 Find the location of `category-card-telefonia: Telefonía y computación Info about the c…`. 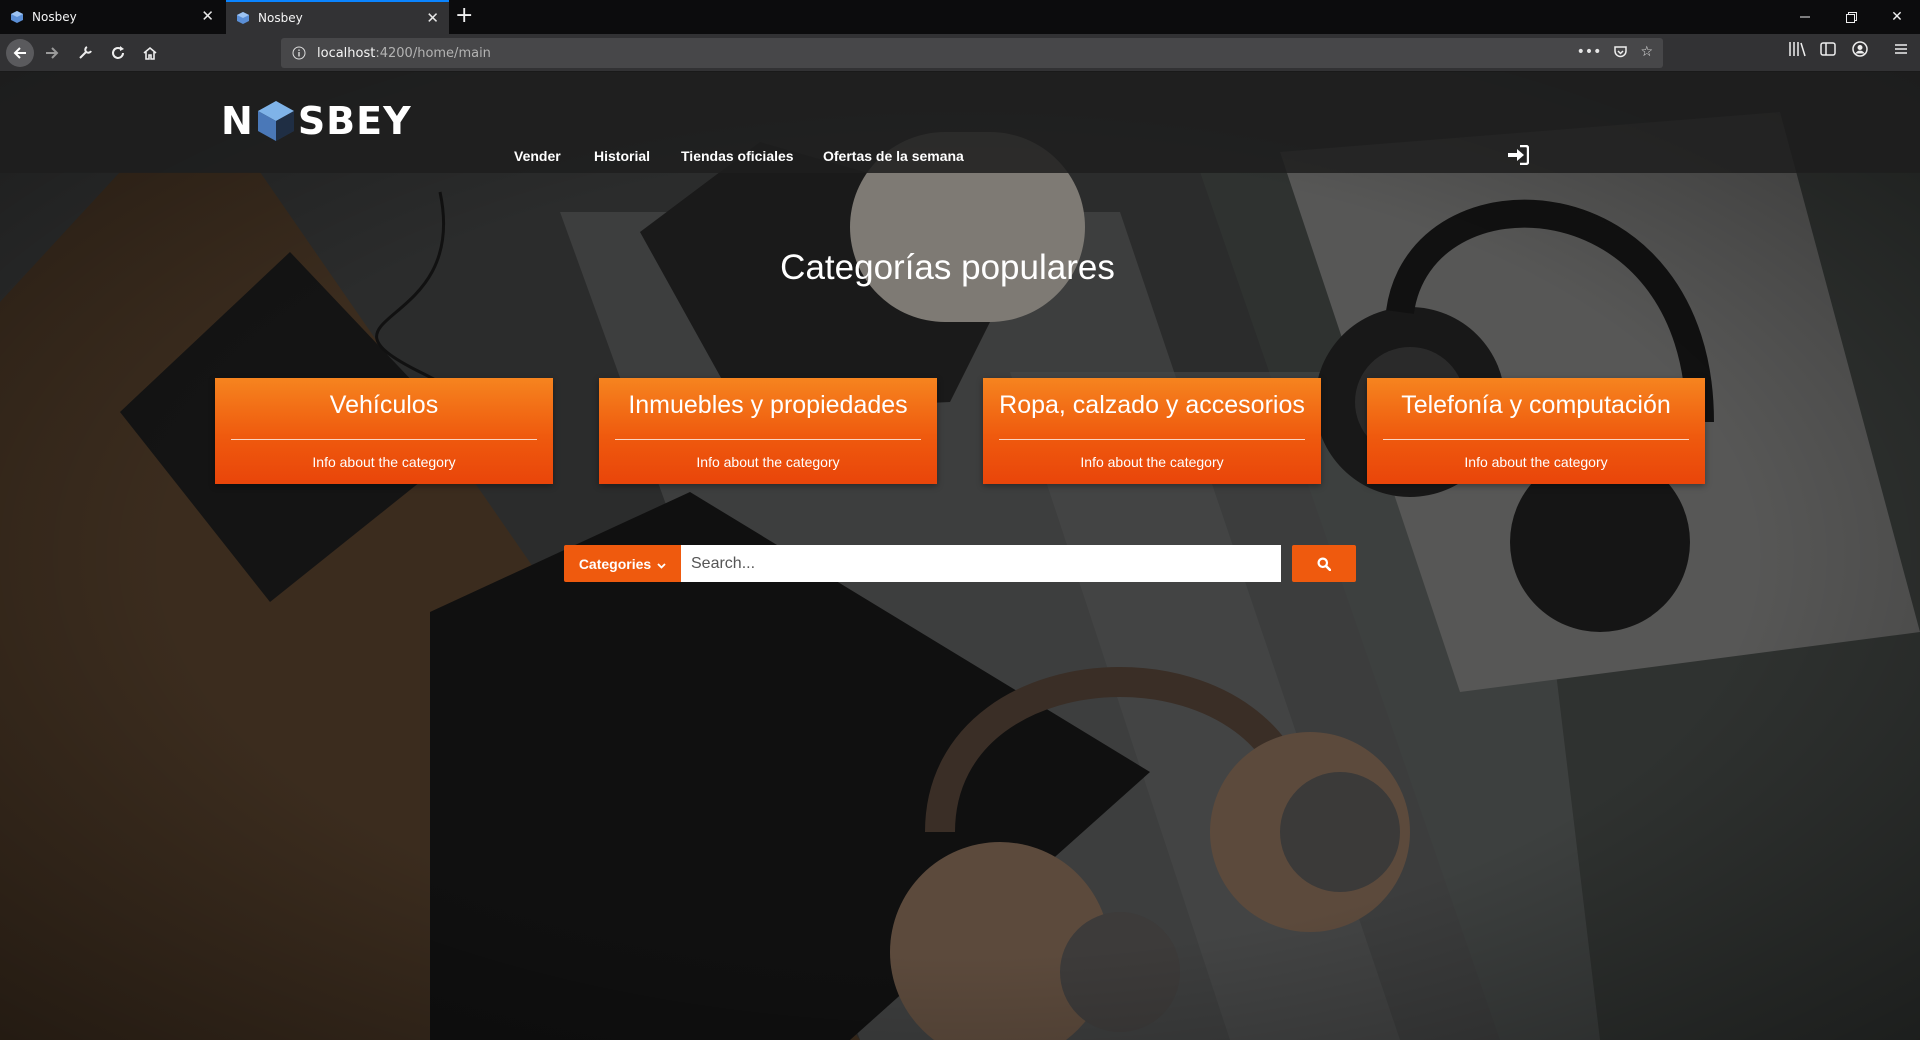

category-card-telefonia: Telefonía y computación Info about the c… is located at coordinates (1536, 431).